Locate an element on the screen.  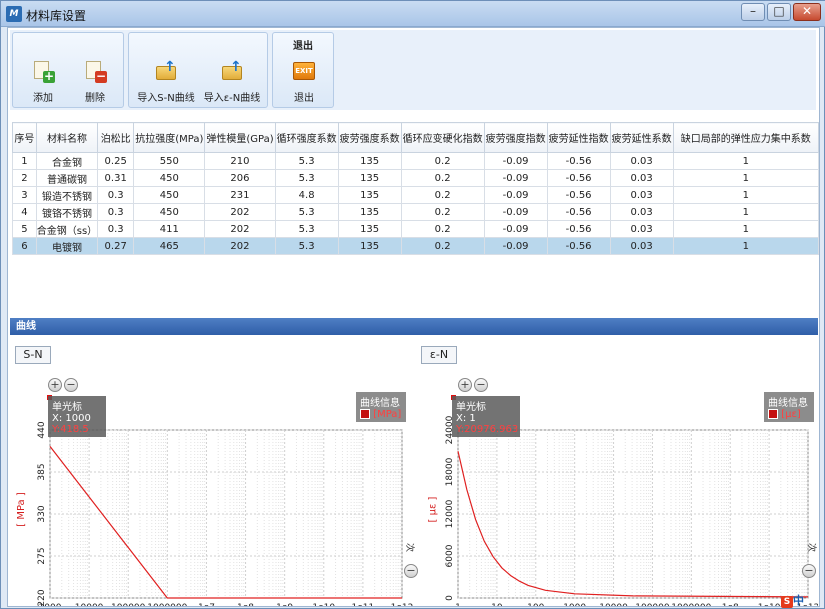
import-en-curve-button: ↑ 导入ε-N曲线 is located at coordinates (232, 82).